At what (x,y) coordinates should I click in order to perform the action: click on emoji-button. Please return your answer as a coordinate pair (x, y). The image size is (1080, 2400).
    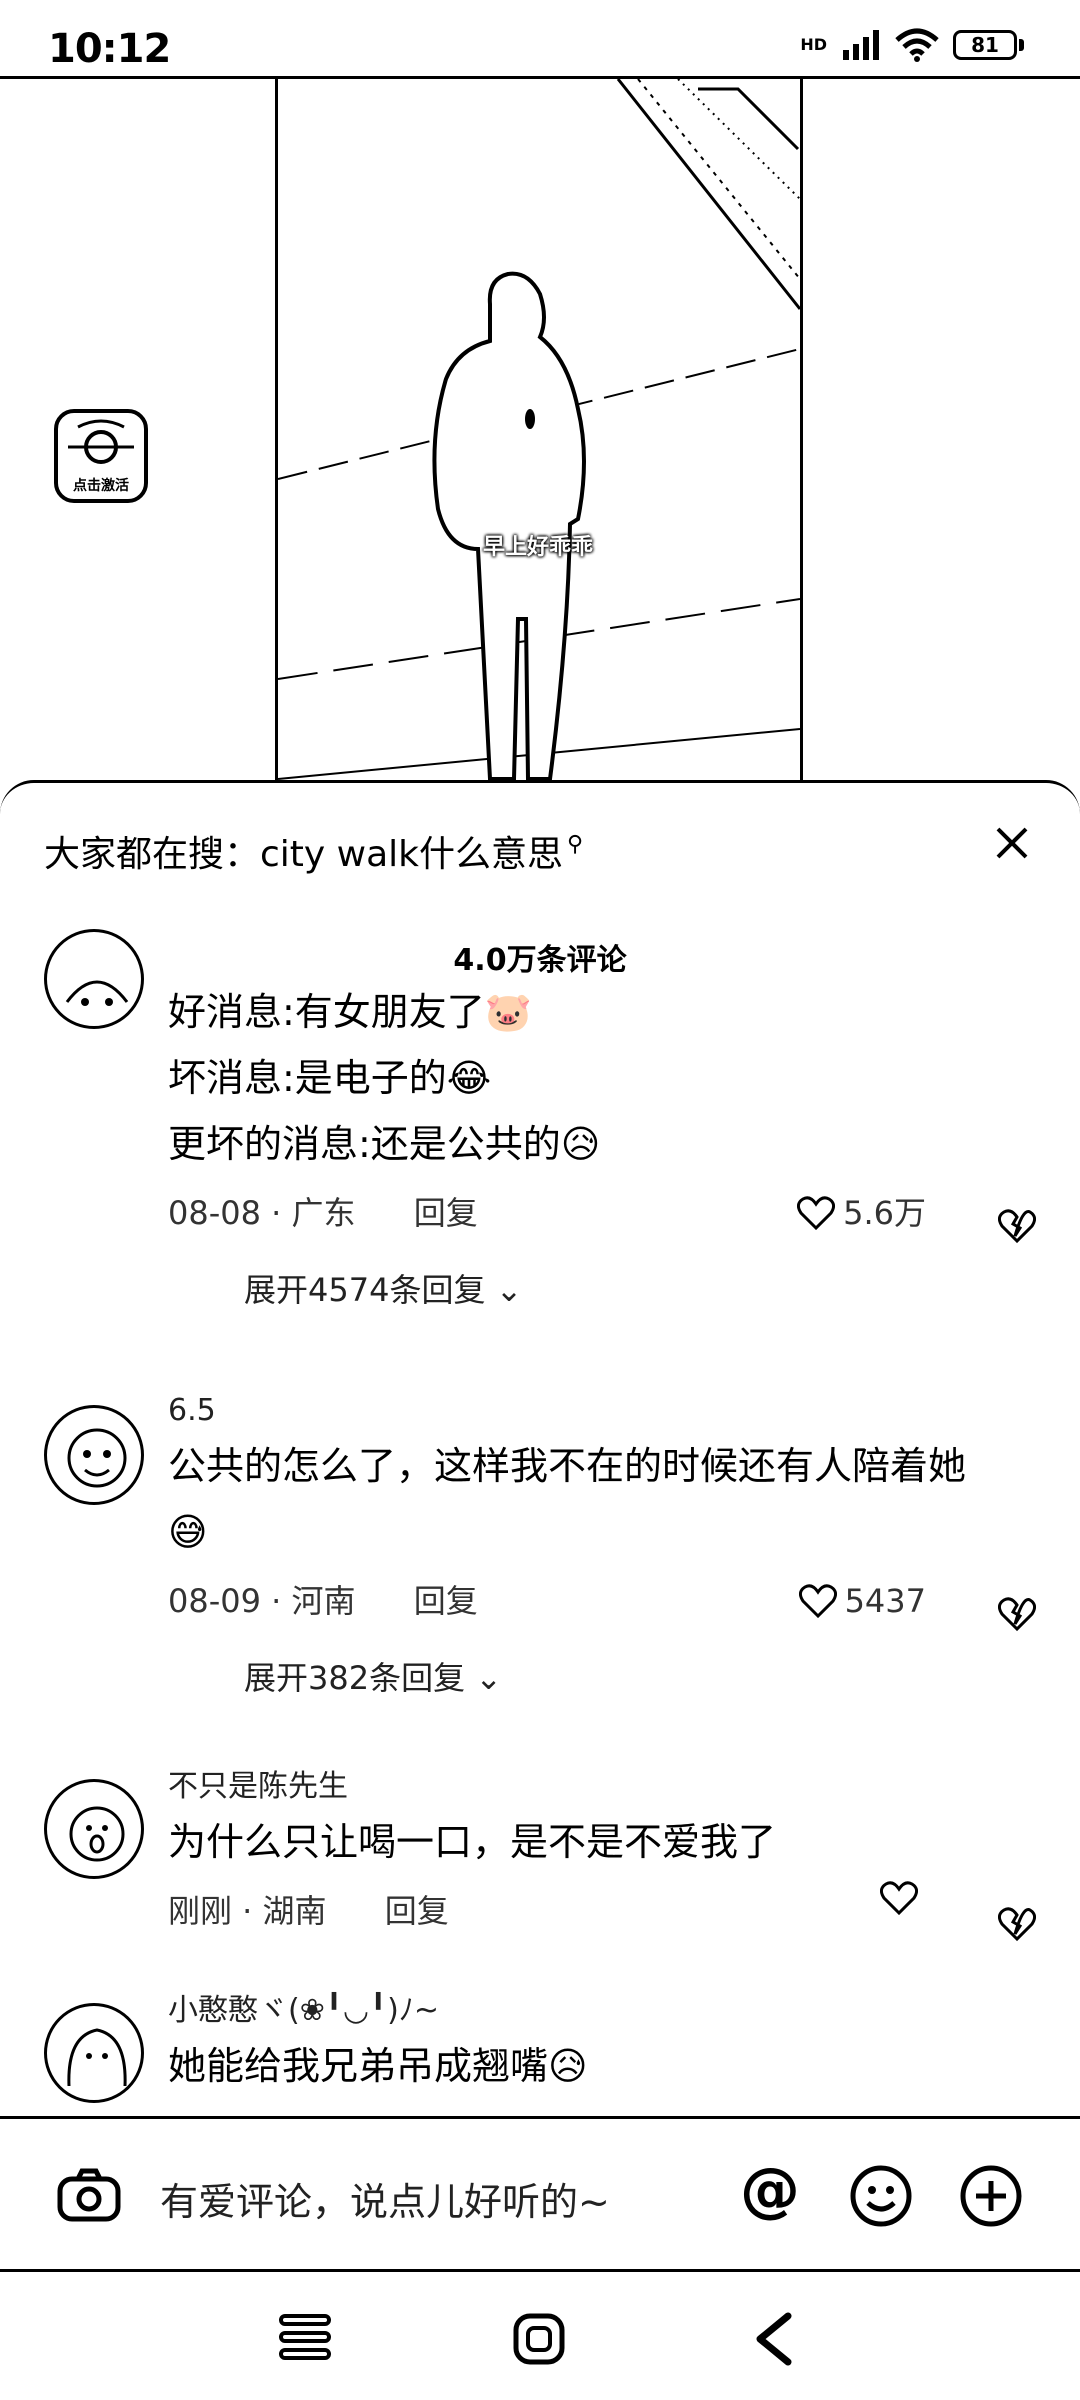
    Looking at the image, I should click on (881, 2198).